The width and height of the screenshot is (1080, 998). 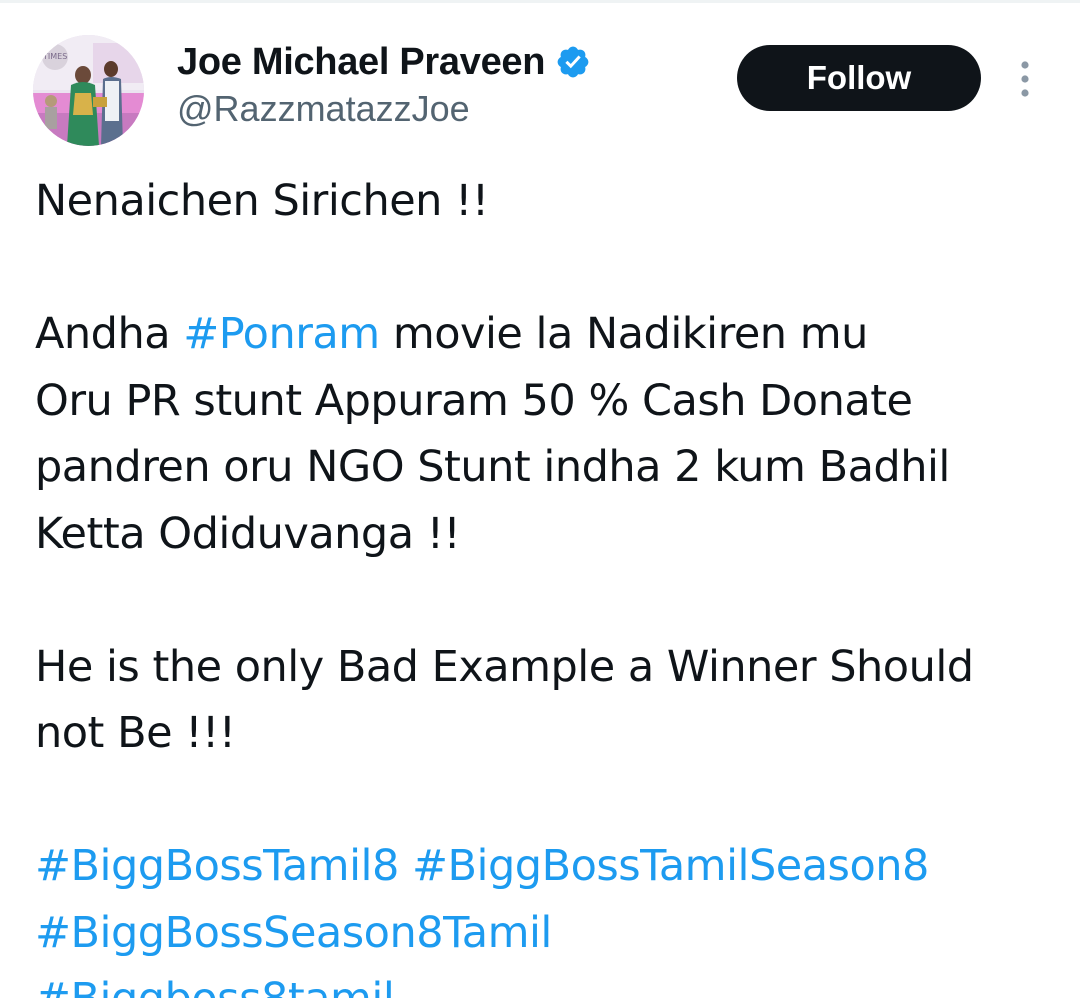 I want to click on profile-photo-icon: TIMES, so click(x=88, y=90).